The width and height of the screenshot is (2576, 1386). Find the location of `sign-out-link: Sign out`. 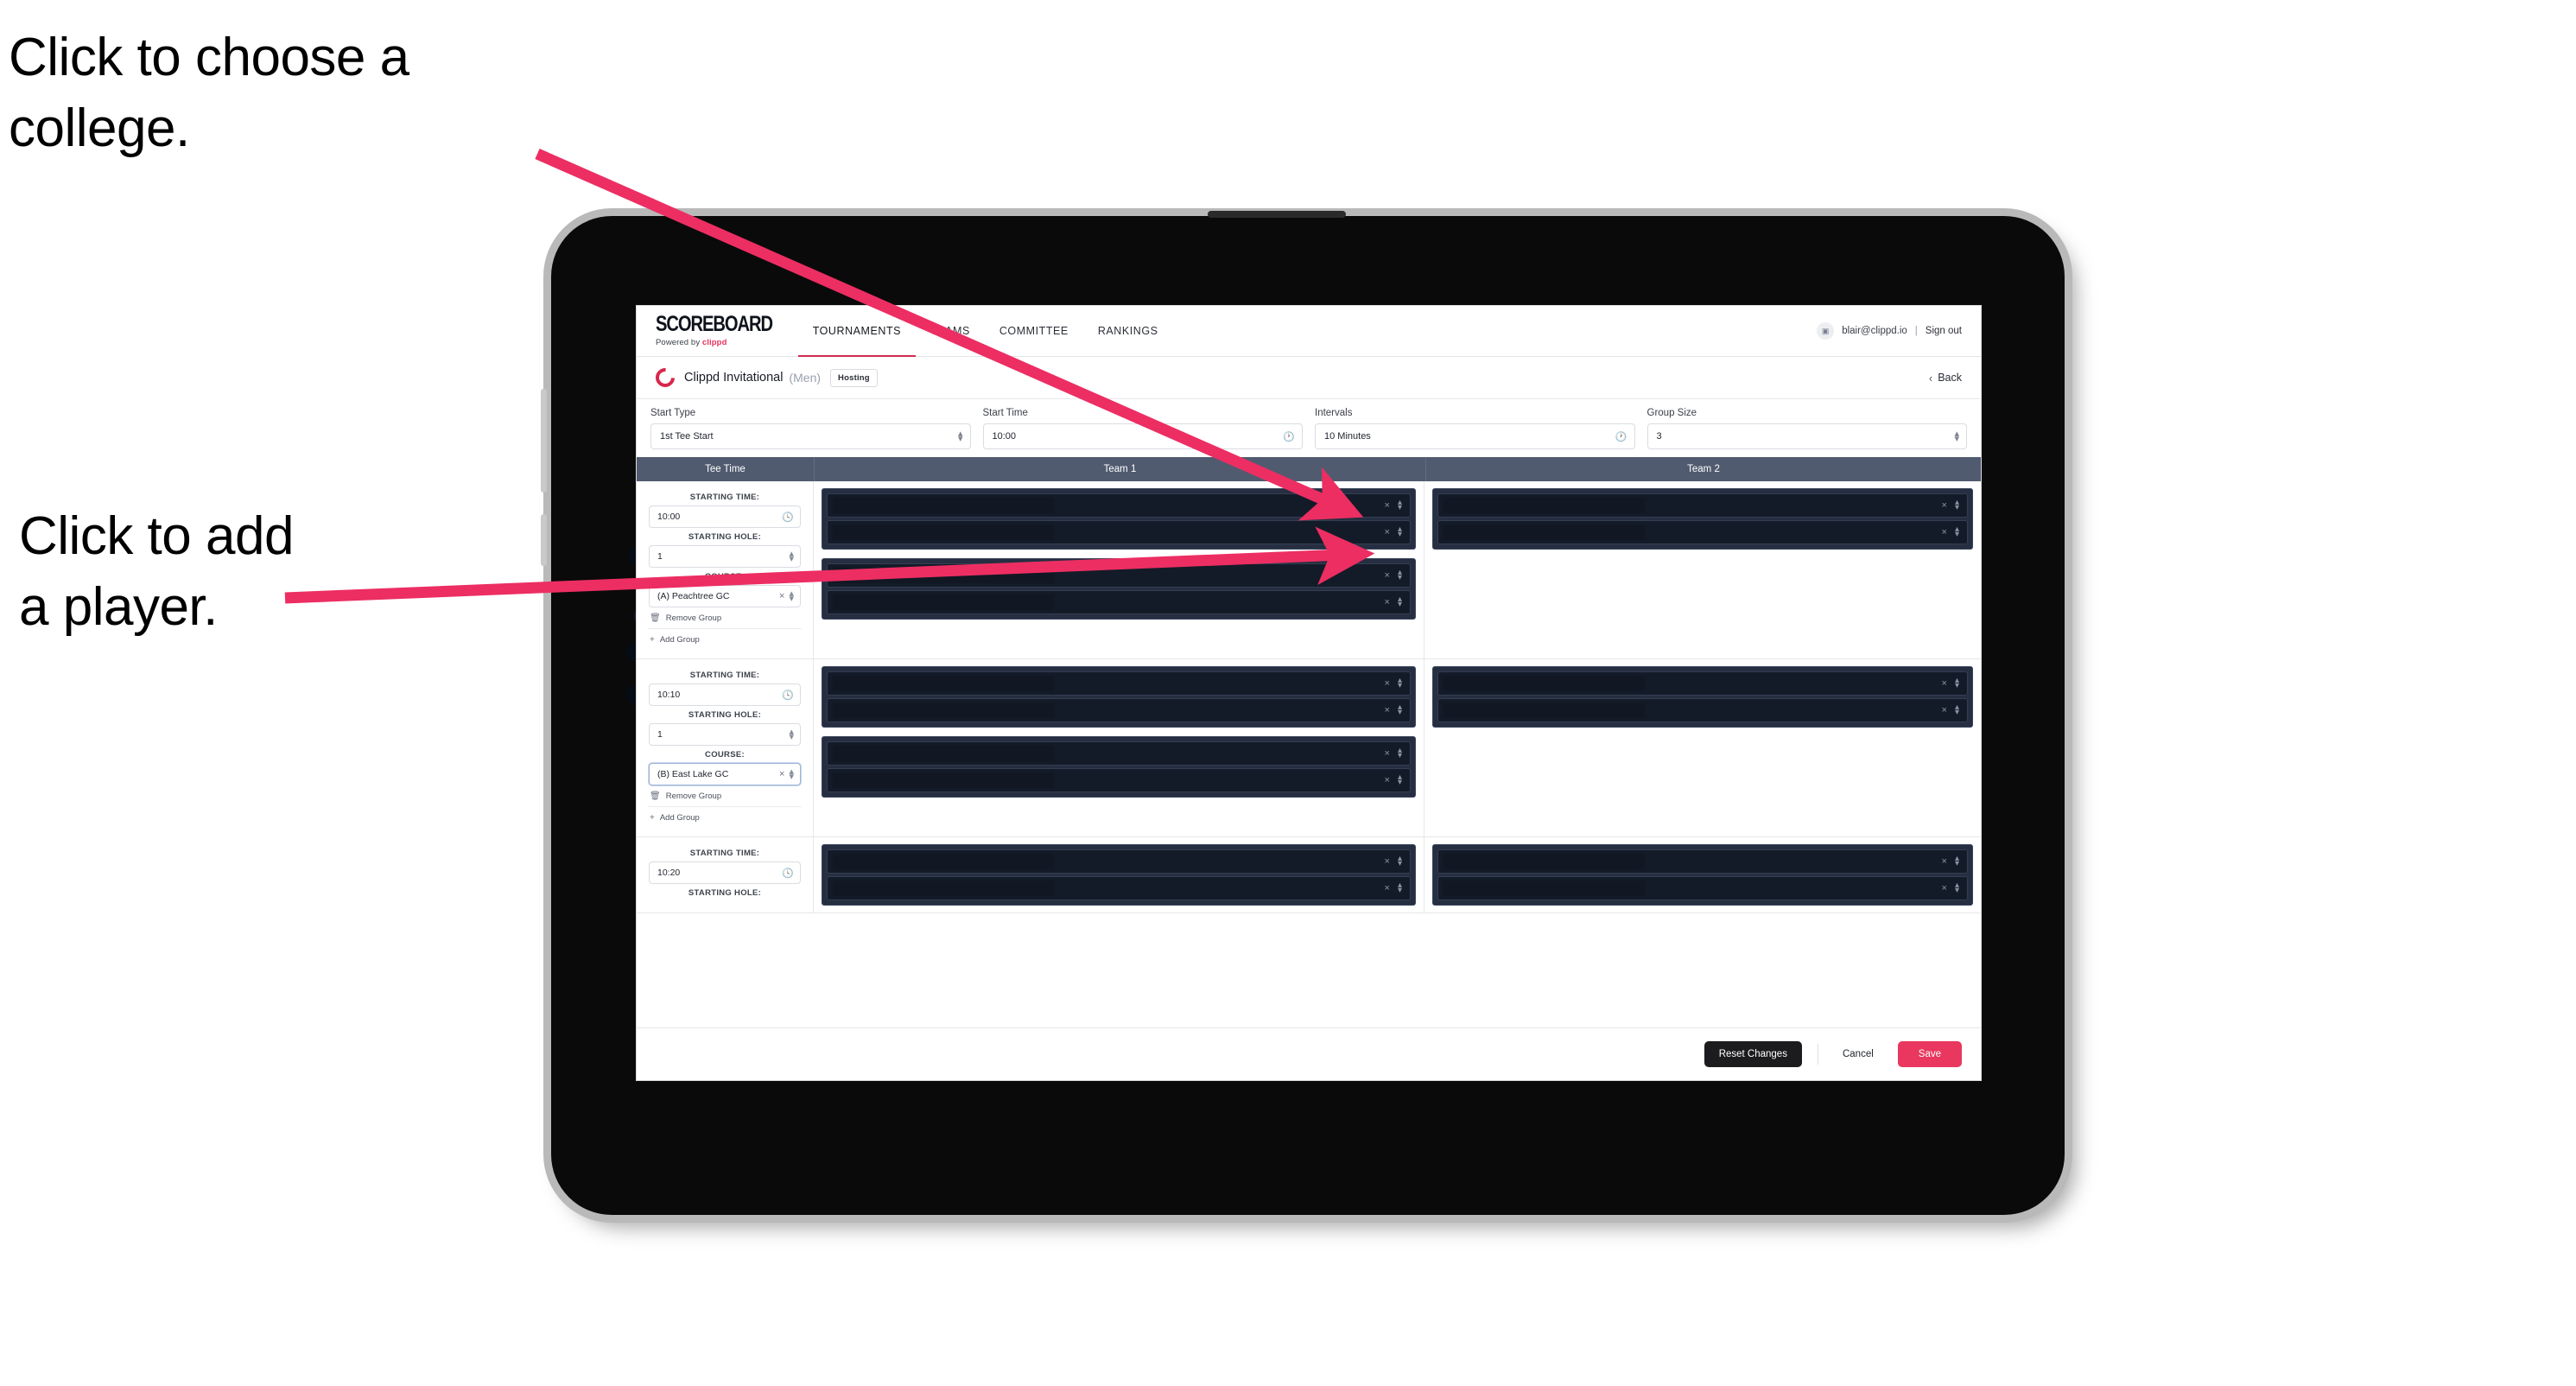

sign-out-link: Sign out is located at coordinates (1944, 331).